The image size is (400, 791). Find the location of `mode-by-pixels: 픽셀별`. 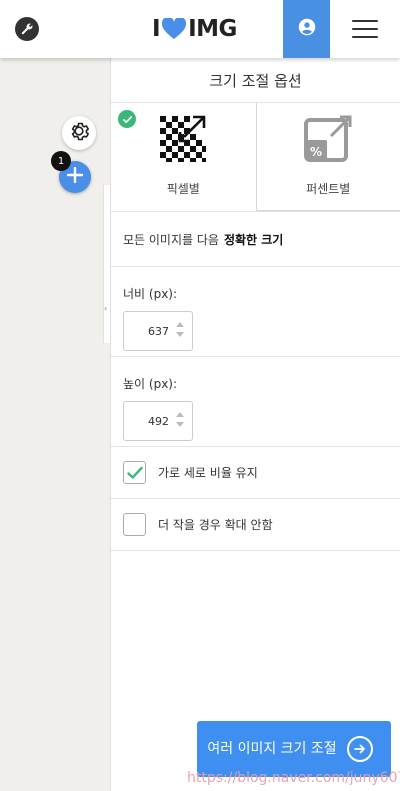

mode-by-pixels: 픽셀별 is located at coordinates (183, 157).